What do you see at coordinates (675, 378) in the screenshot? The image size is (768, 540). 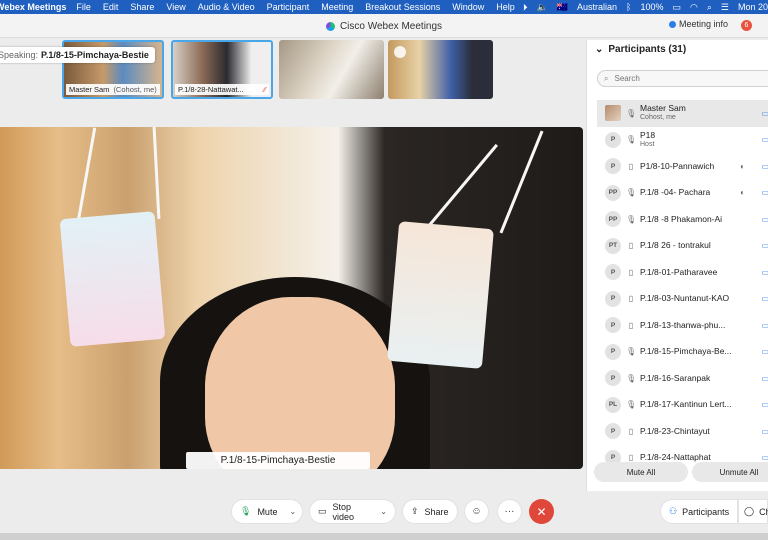 I see `participant-name: P.1/8-16-Saranpak` at bounding box center [675, 378].